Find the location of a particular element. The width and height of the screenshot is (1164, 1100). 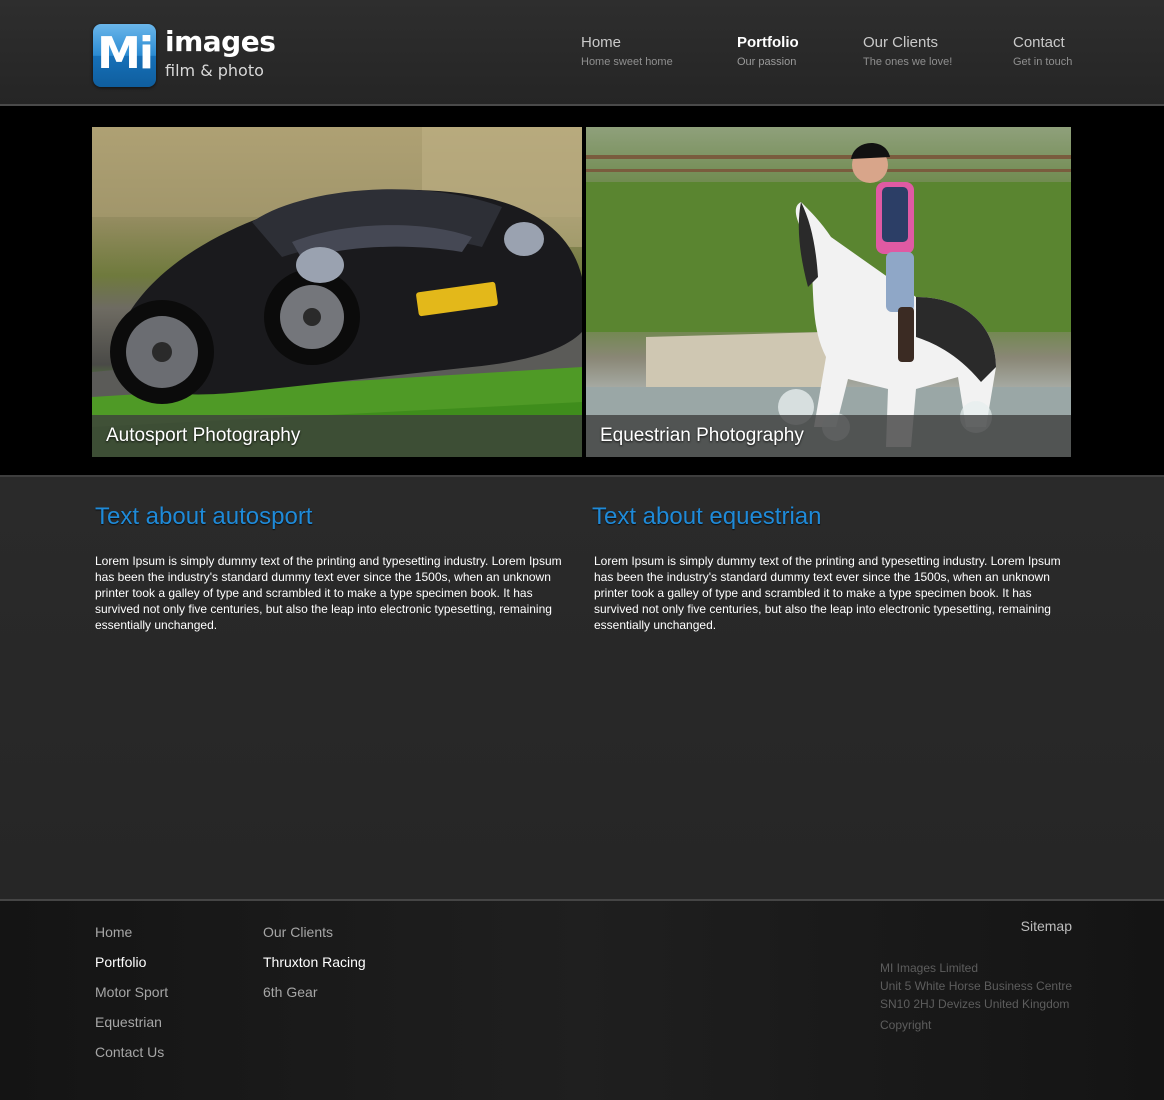

nav-item-subtitle: Our passion is located at coordinates (767, 62).